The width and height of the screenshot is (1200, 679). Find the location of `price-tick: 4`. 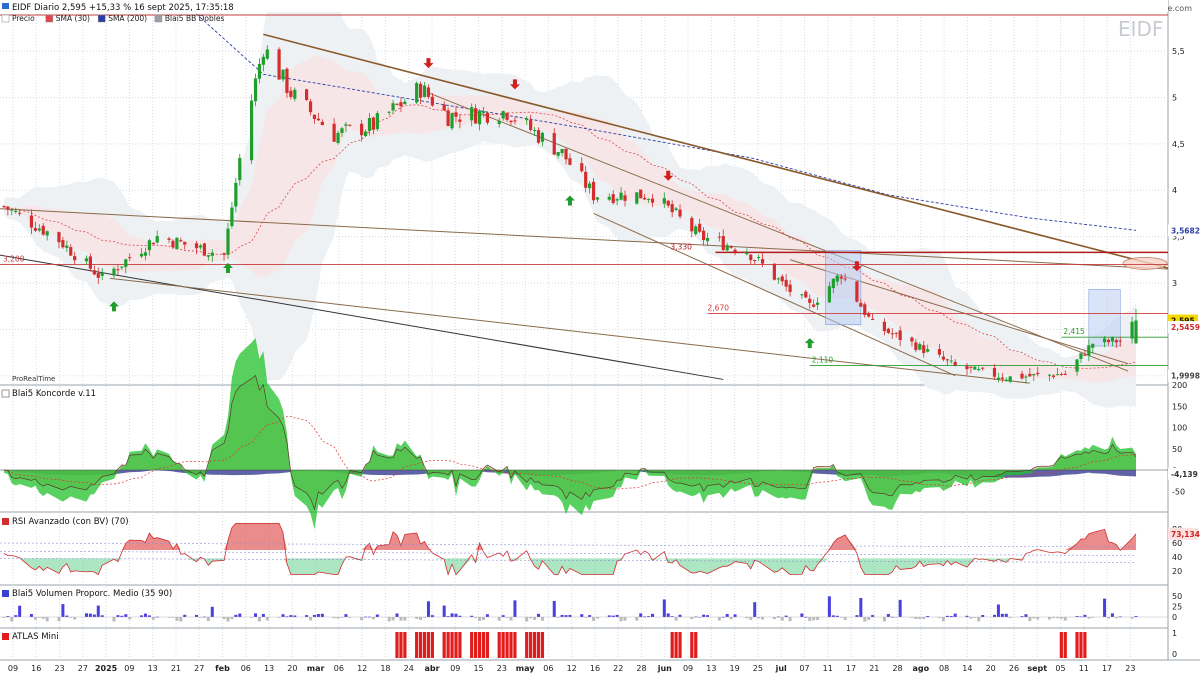

price-tick: 4 is located at coordinates (1174, 190).